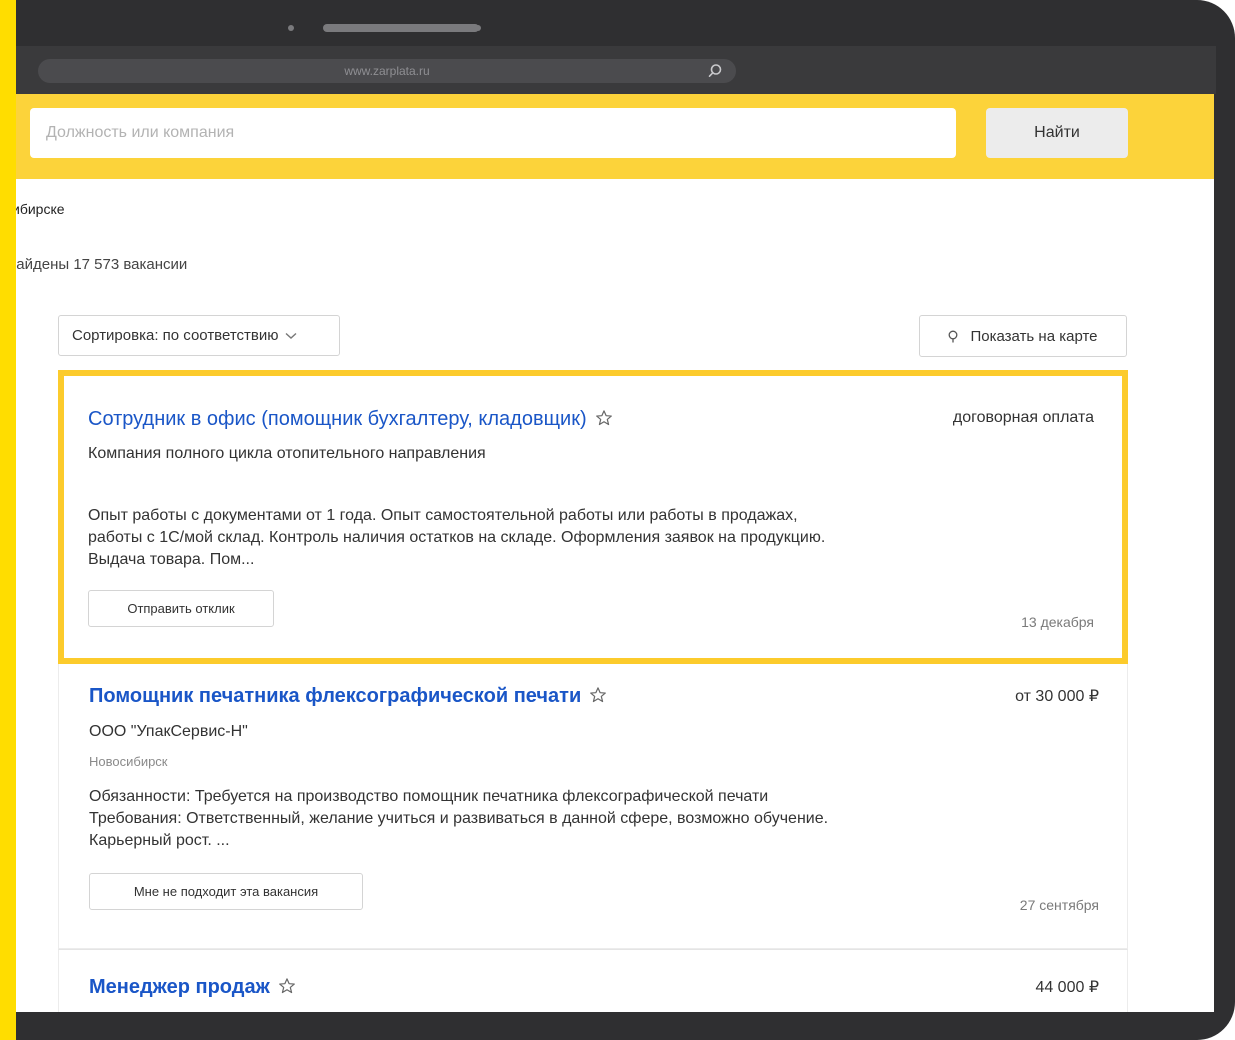  What do you see at coordinates (493, 133) in the screenshot?
I see `search-input` at bounding box center [493, 133].